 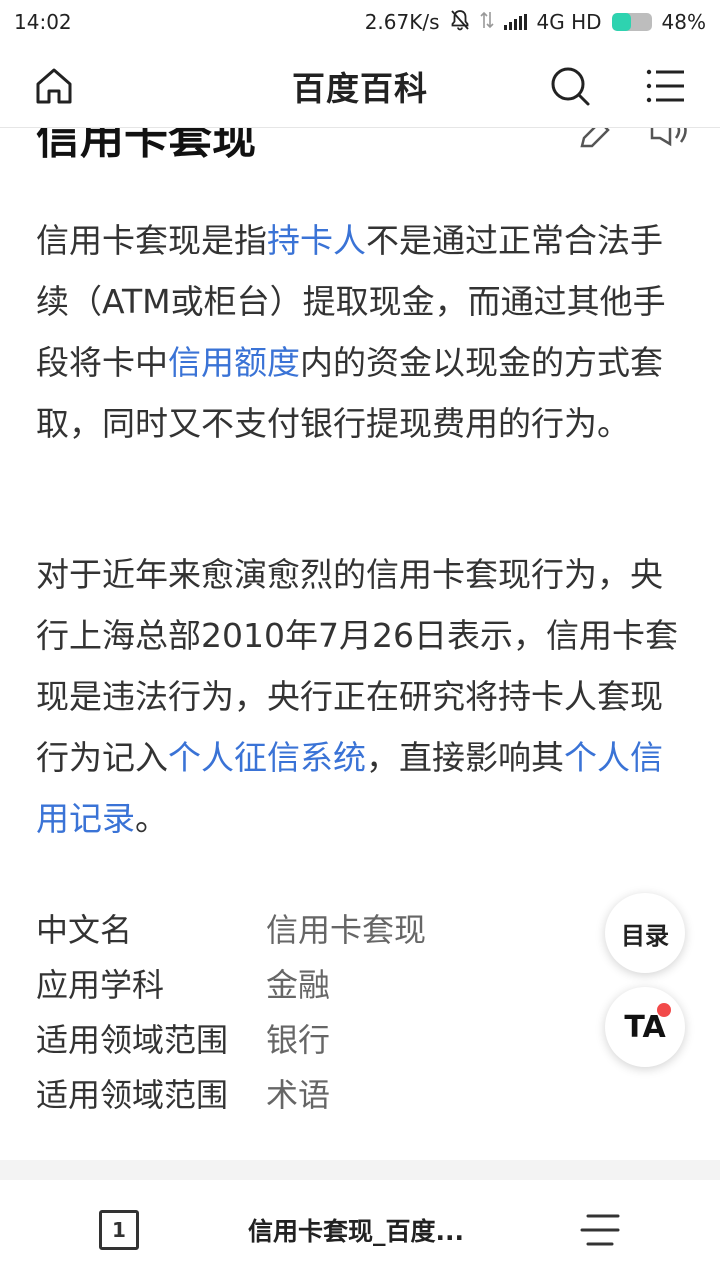 I want to click on status-indicators: 2.67K/s 4G HD 48%, so click(x=535, y=22).